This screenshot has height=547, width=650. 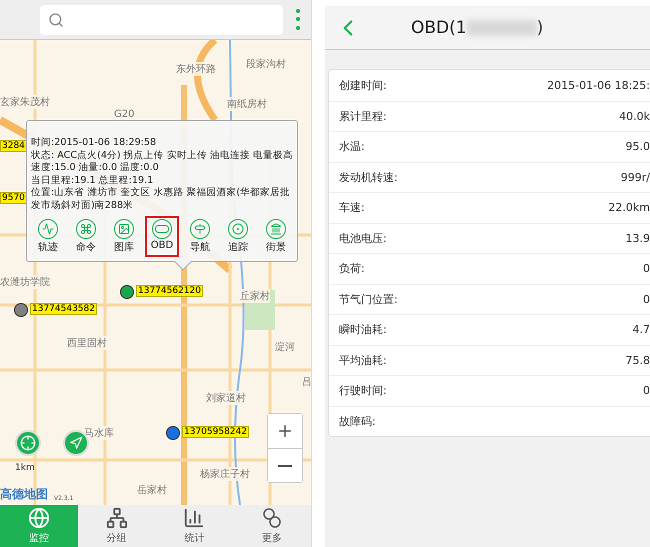 What do you see at coordinates (306, 382) in the screenshot?
I see `place-label: 吕` at bounding box center [306, 382].